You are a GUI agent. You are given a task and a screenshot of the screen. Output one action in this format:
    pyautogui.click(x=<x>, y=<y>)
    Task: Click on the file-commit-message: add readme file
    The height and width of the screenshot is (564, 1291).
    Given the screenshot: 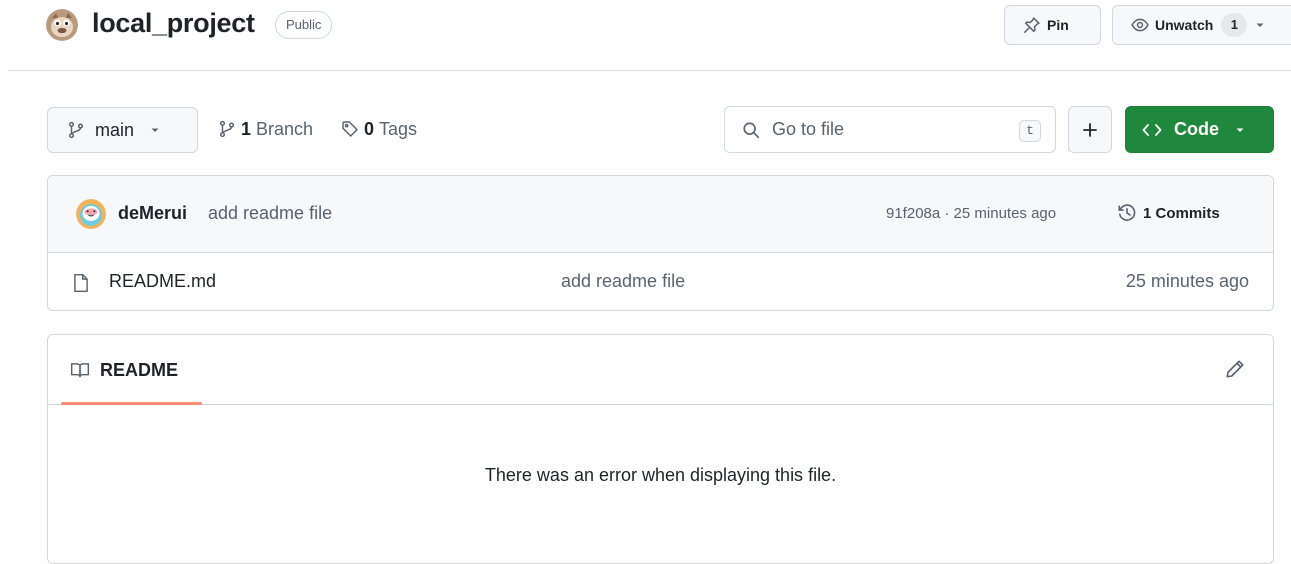 What is the action you would take?
    pyautogui.click(x=623, y=281)
    